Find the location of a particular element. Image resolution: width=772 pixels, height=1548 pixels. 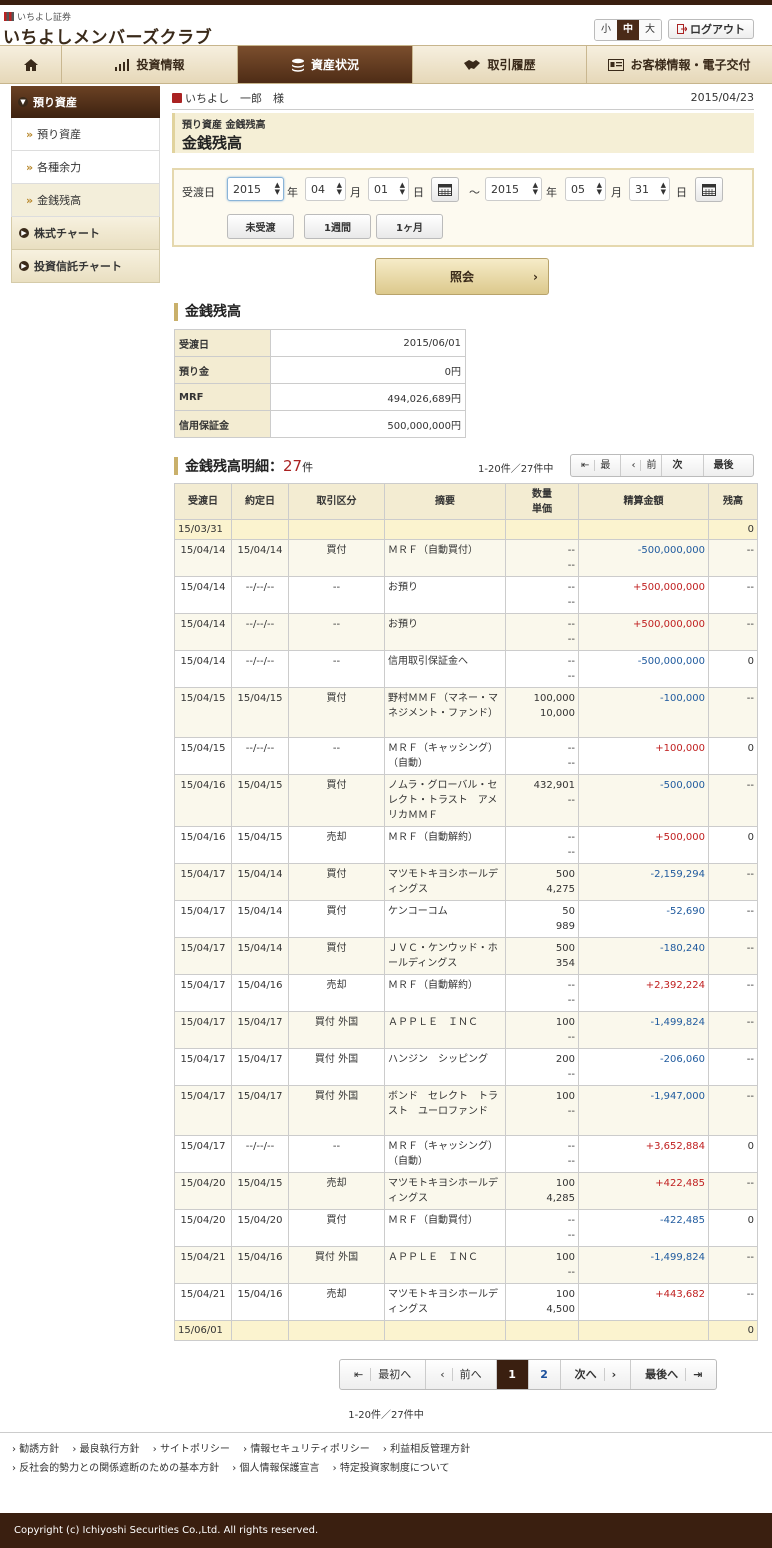

row-qty: 432,901 is located at coordinates (554, 785).